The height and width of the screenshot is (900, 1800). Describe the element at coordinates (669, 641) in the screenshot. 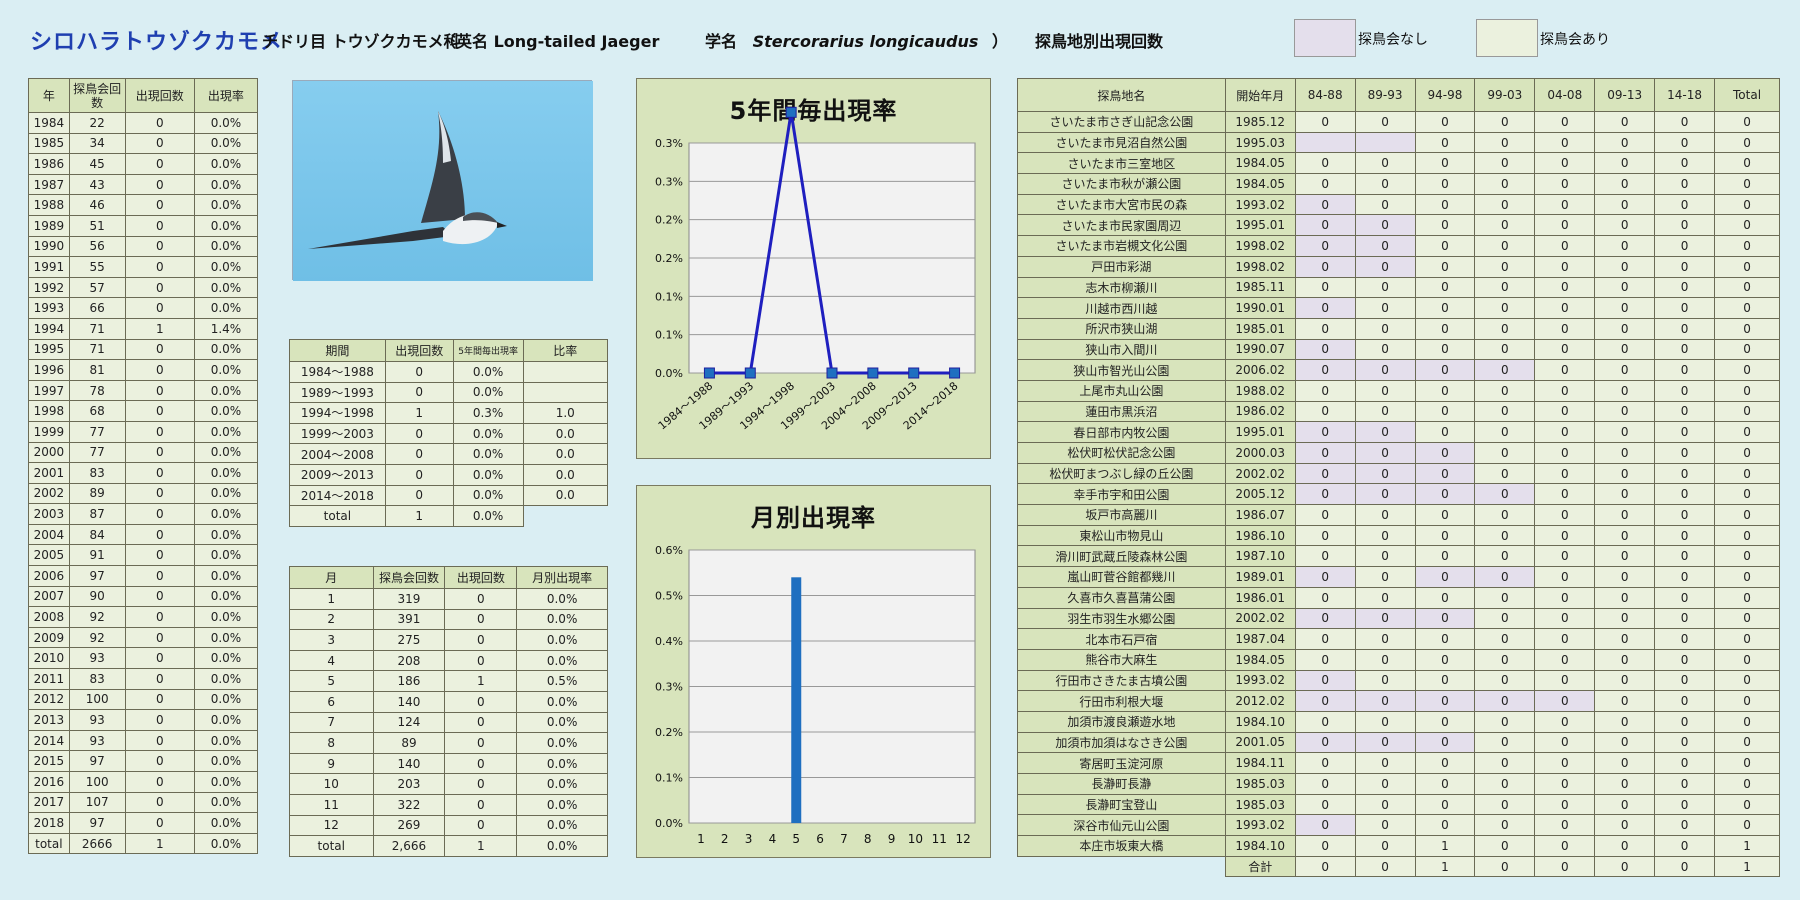

I see `y-tick-label: 0.4%` at that location.